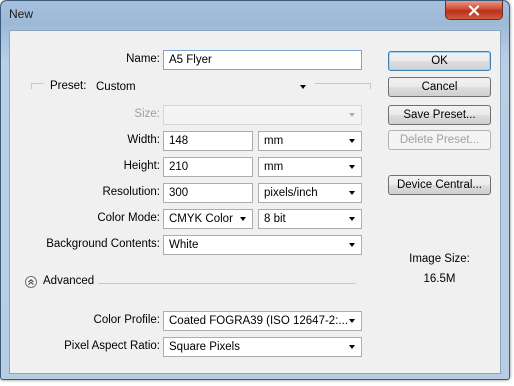 This screenshot has height=386, width=514. I want to click on bit-depth-value: 8 bit, so click(275, 219).